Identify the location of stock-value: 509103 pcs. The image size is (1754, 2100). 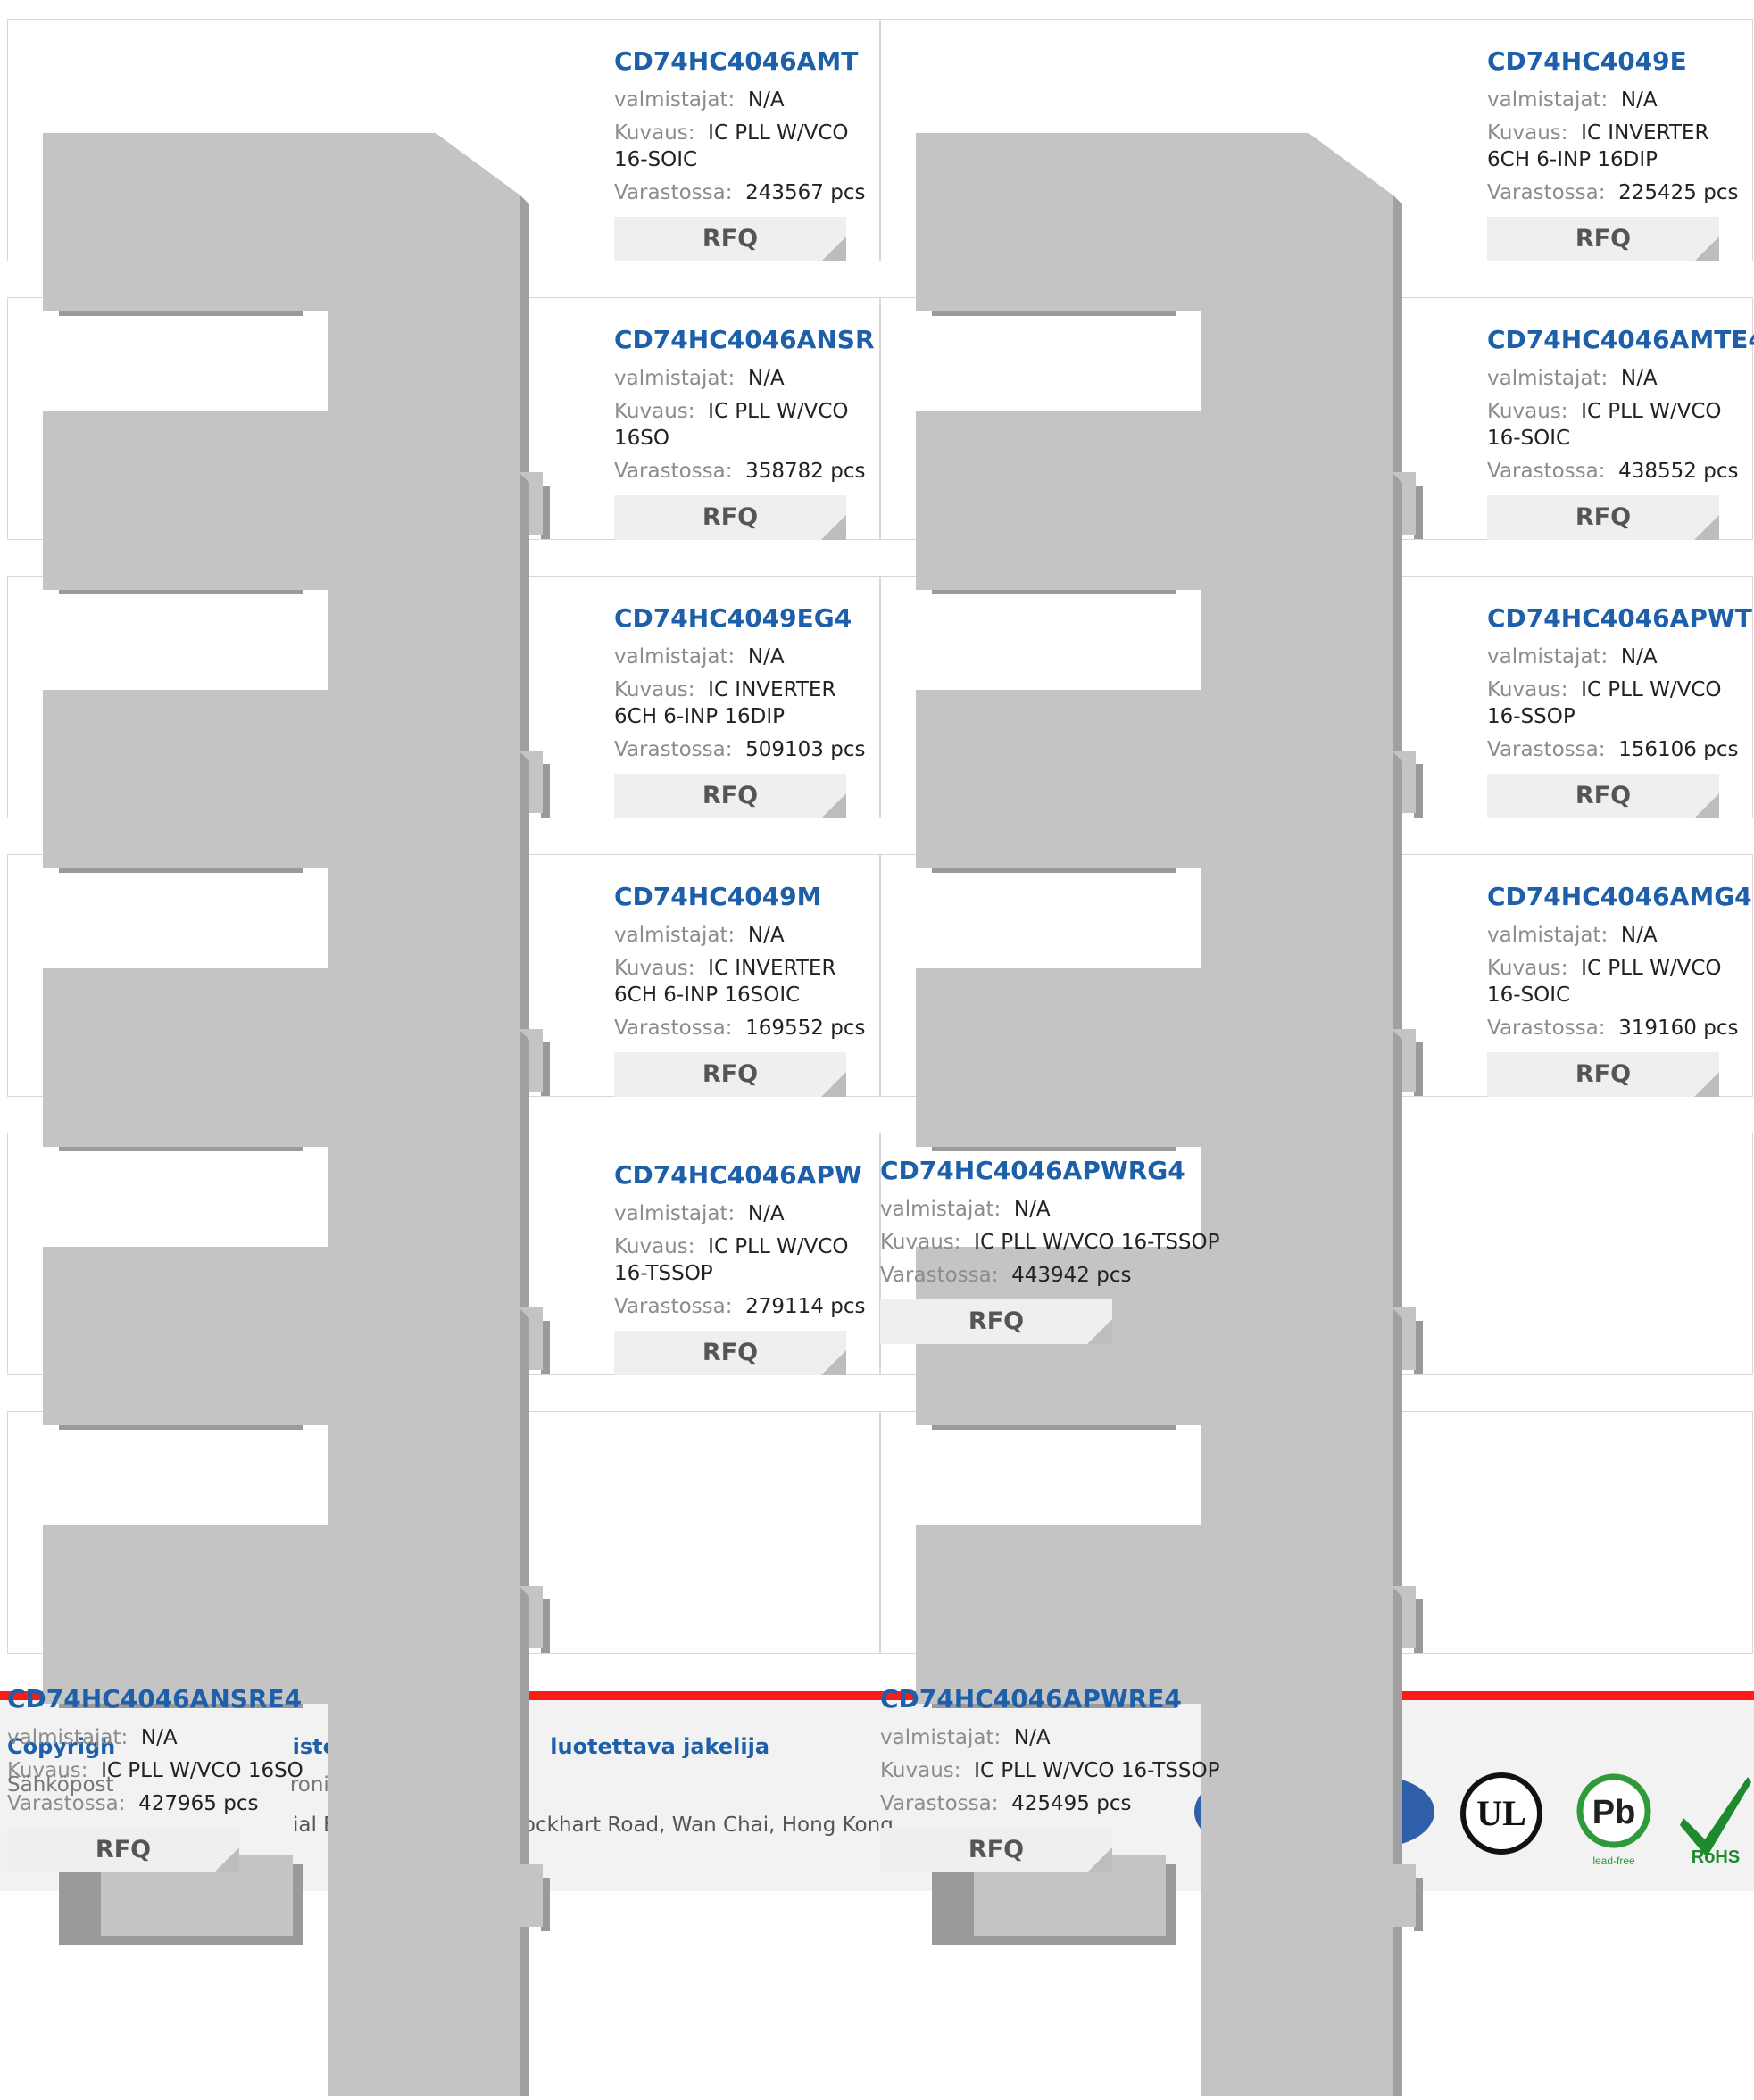
(805, 749).